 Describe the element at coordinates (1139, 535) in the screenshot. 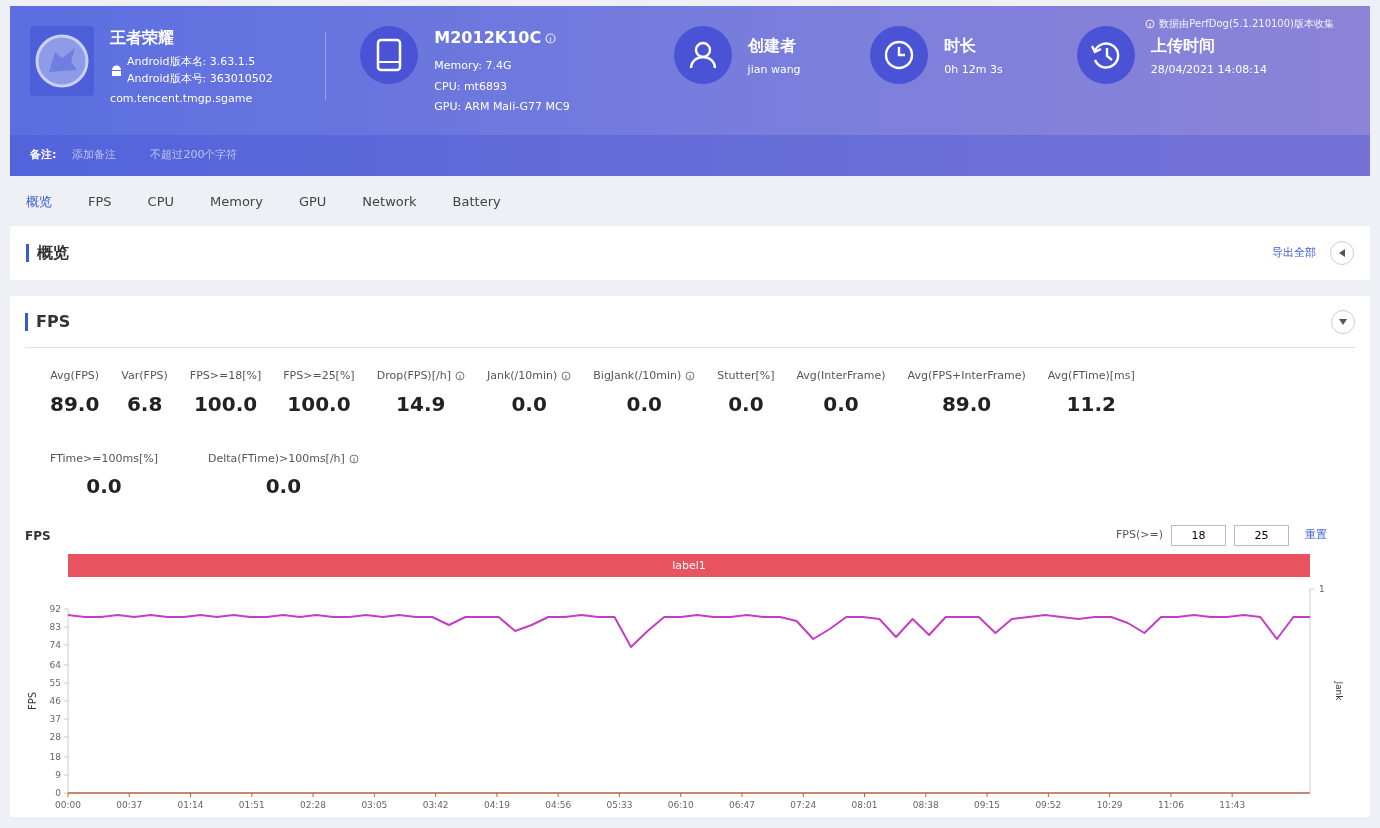

I see `threshold-label: FPS(>=)` at that location.